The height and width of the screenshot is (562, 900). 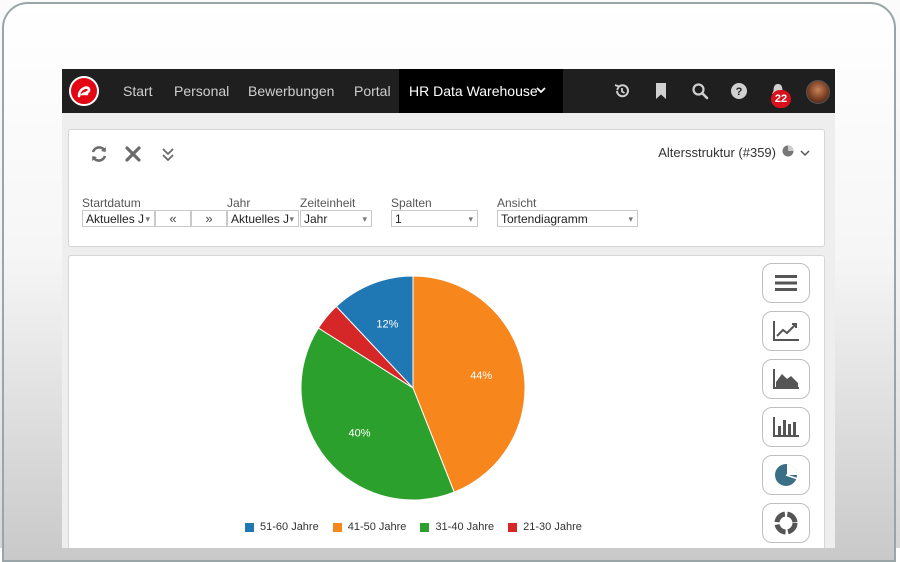 What do you see at coordinates (372, 91) in the screenshot?
I see `nav-item-portal: Portal` at bounding box center [372, 91].